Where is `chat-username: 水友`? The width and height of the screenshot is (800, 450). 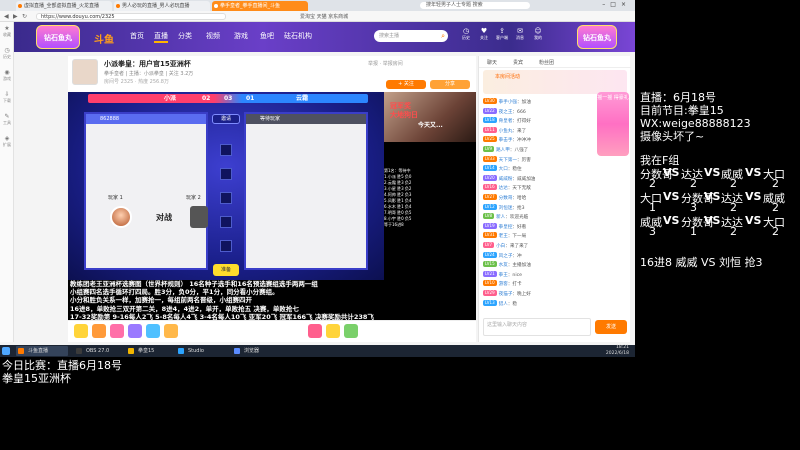
chat-username: 水友 is located at coordinates (503, 265).